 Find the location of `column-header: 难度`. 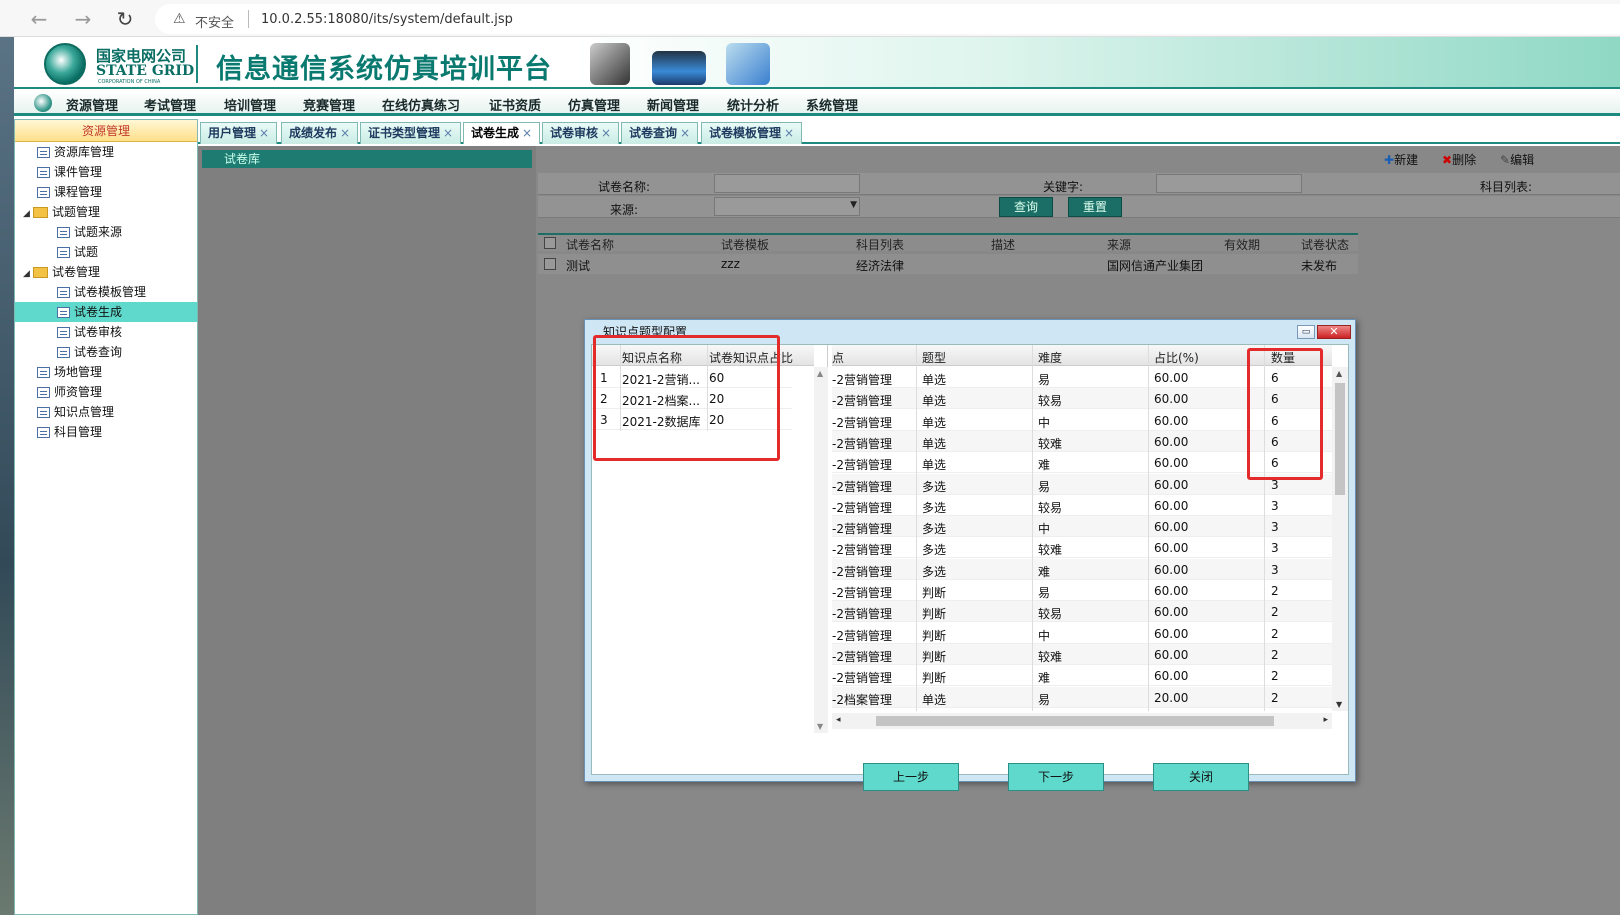

column-header: 难度 is located at coordinates (1050, 357).